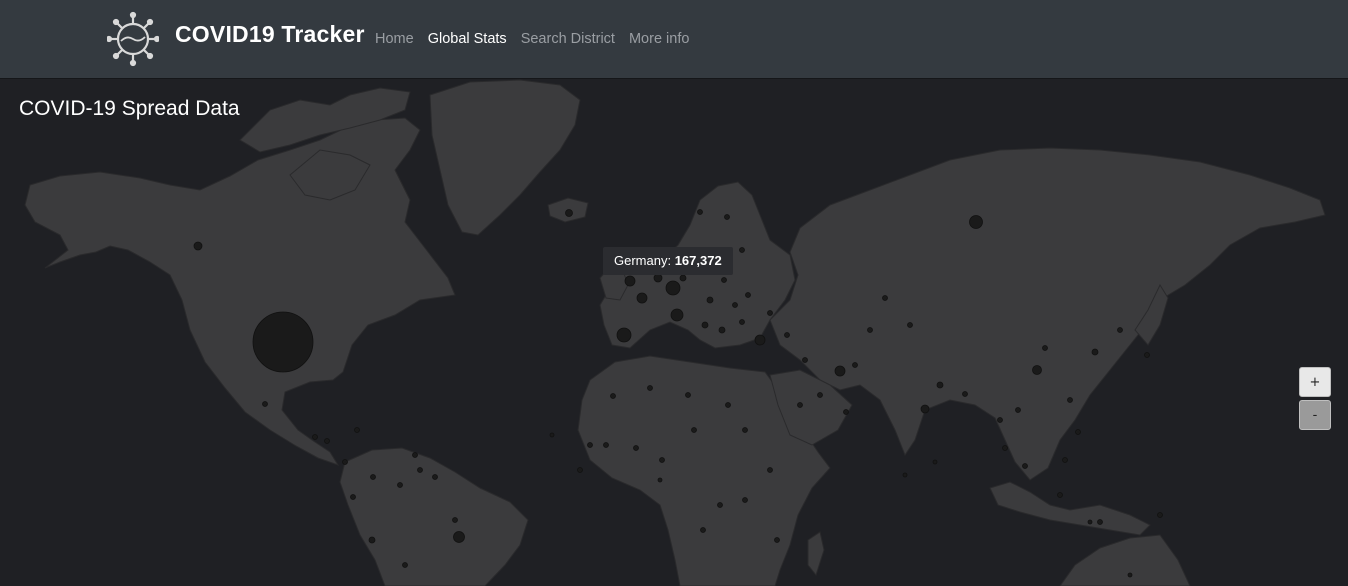  What do you see at coordinates (642, 298) in the screenshot?
I see `bubble-france` at bounding box center [642, 298].